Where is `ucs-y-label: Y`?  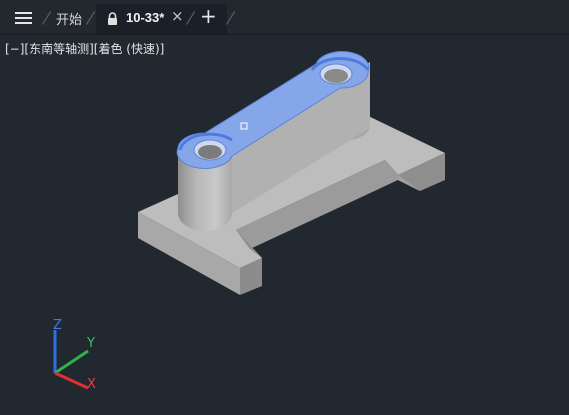
ucs-y-label: Y is located at coordinates (90, 343).